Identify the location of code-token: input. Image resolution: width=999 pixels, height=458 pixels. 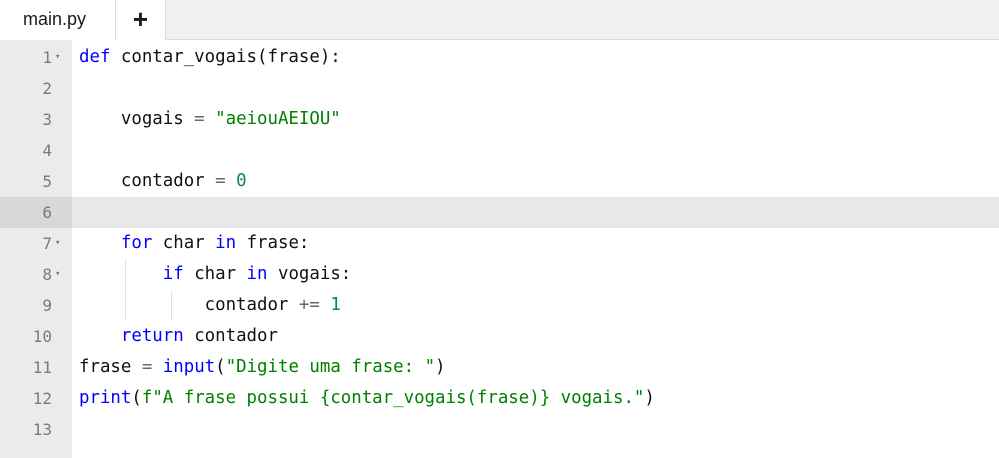
(189, 367).